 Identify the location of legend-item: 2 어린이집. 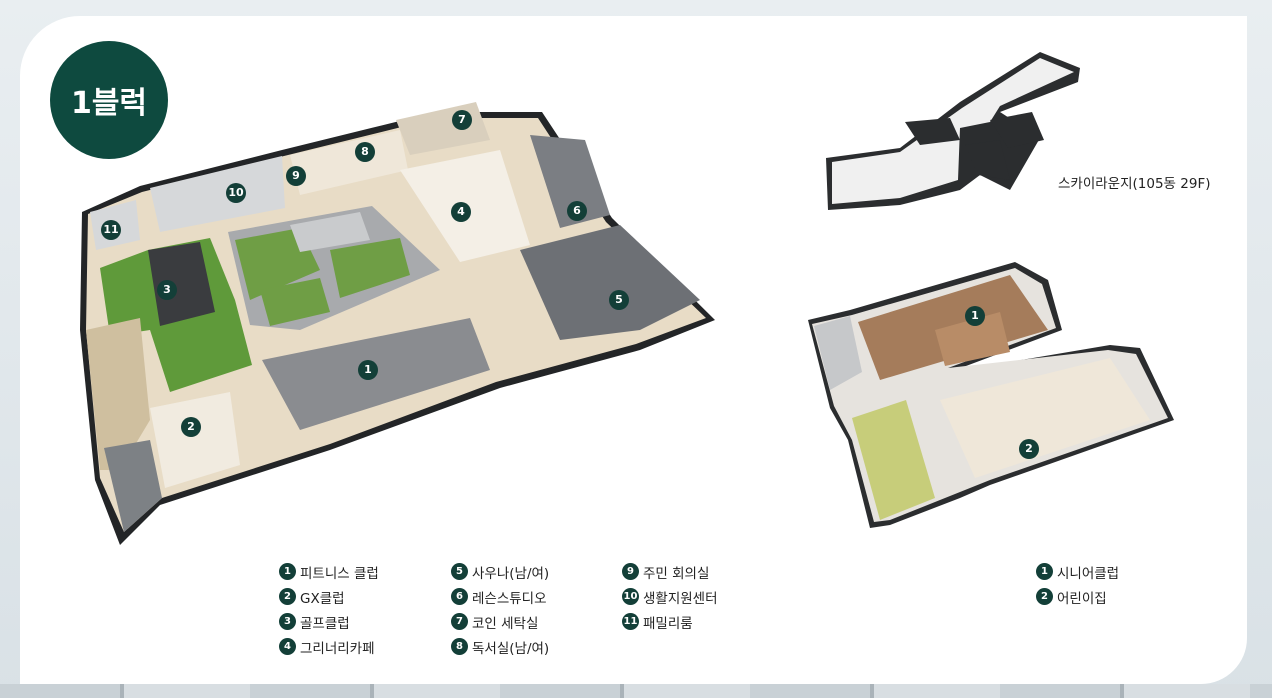
(1077, 596).